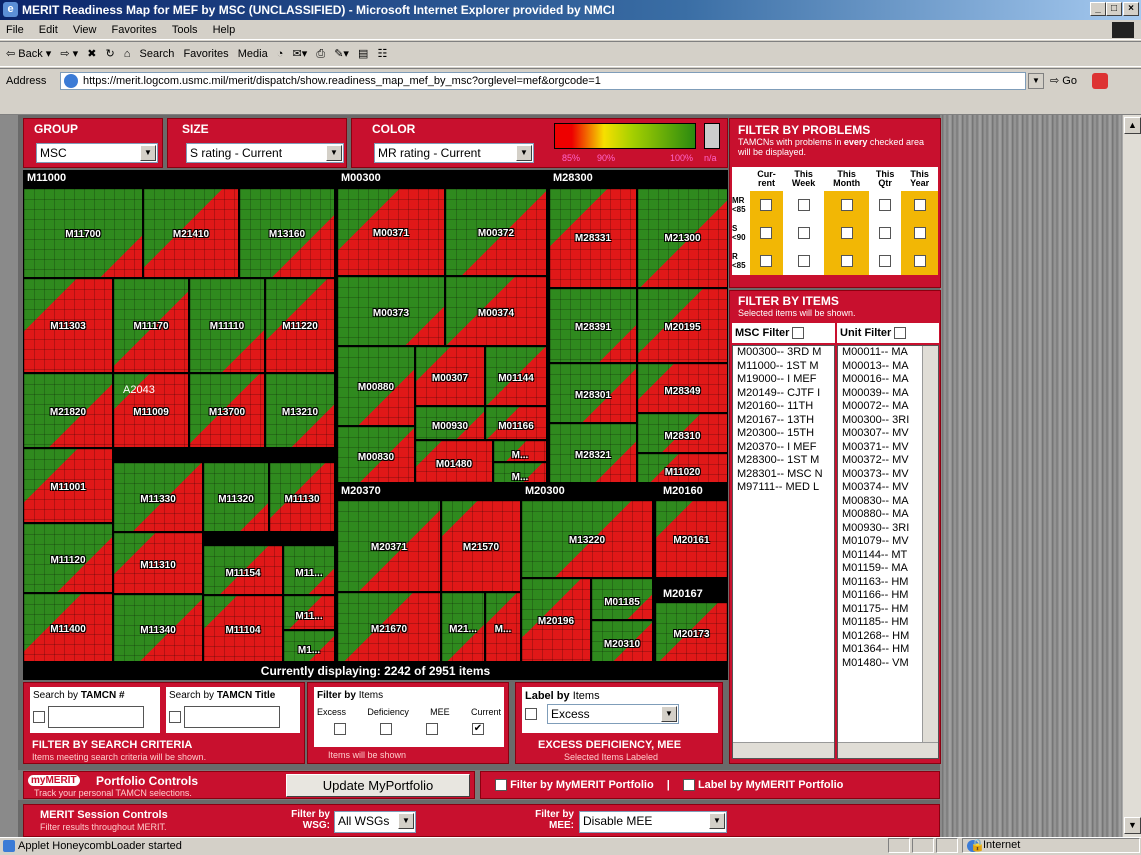 Image resolution: width=1141 pixels, height=855 pixels. Describe the element at coordinates (481, 546) in the screenshot. I see `treemap-cell: M21570` at that location.